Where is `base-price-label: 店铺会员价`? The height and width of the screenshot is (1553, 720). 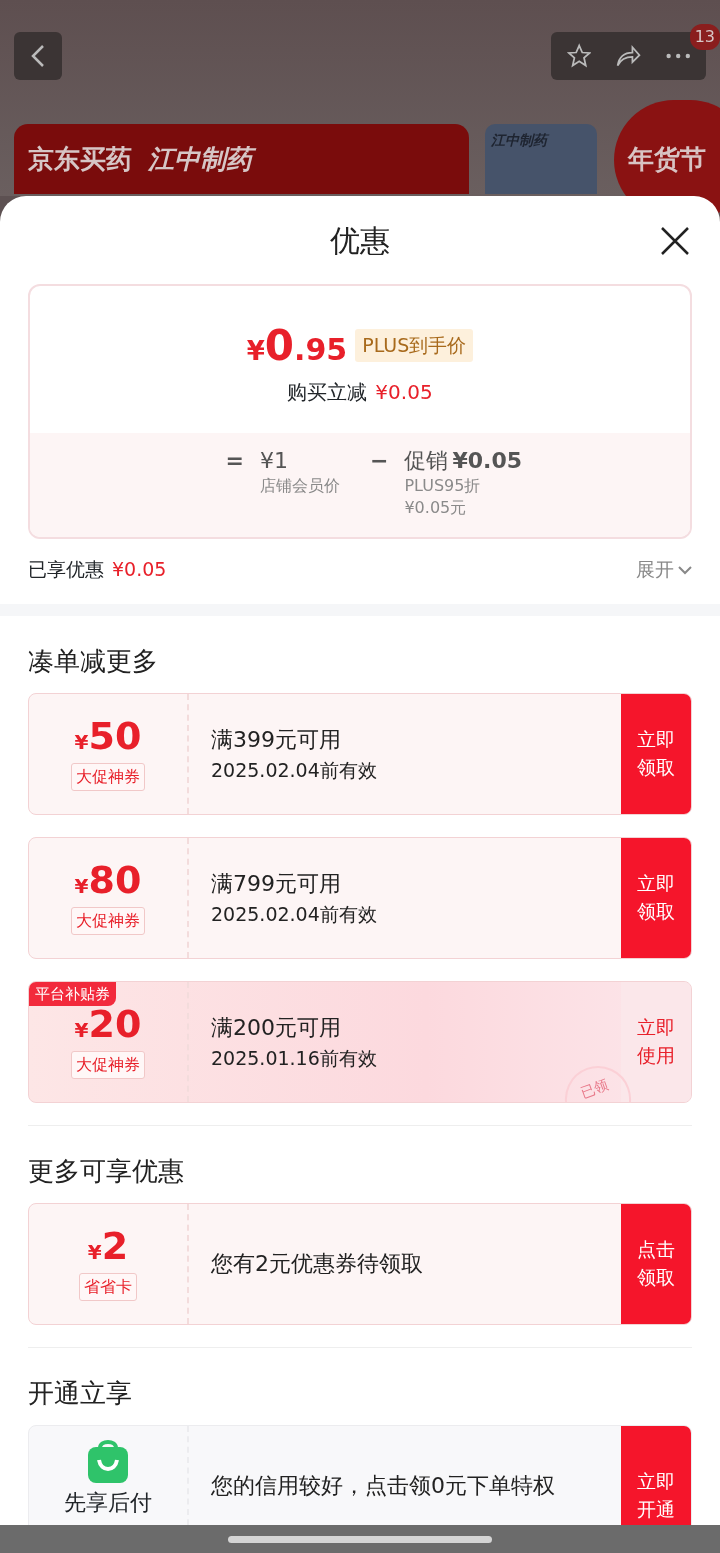 base-price-label: 店铺会员价 is located at coordinates (300, 485).